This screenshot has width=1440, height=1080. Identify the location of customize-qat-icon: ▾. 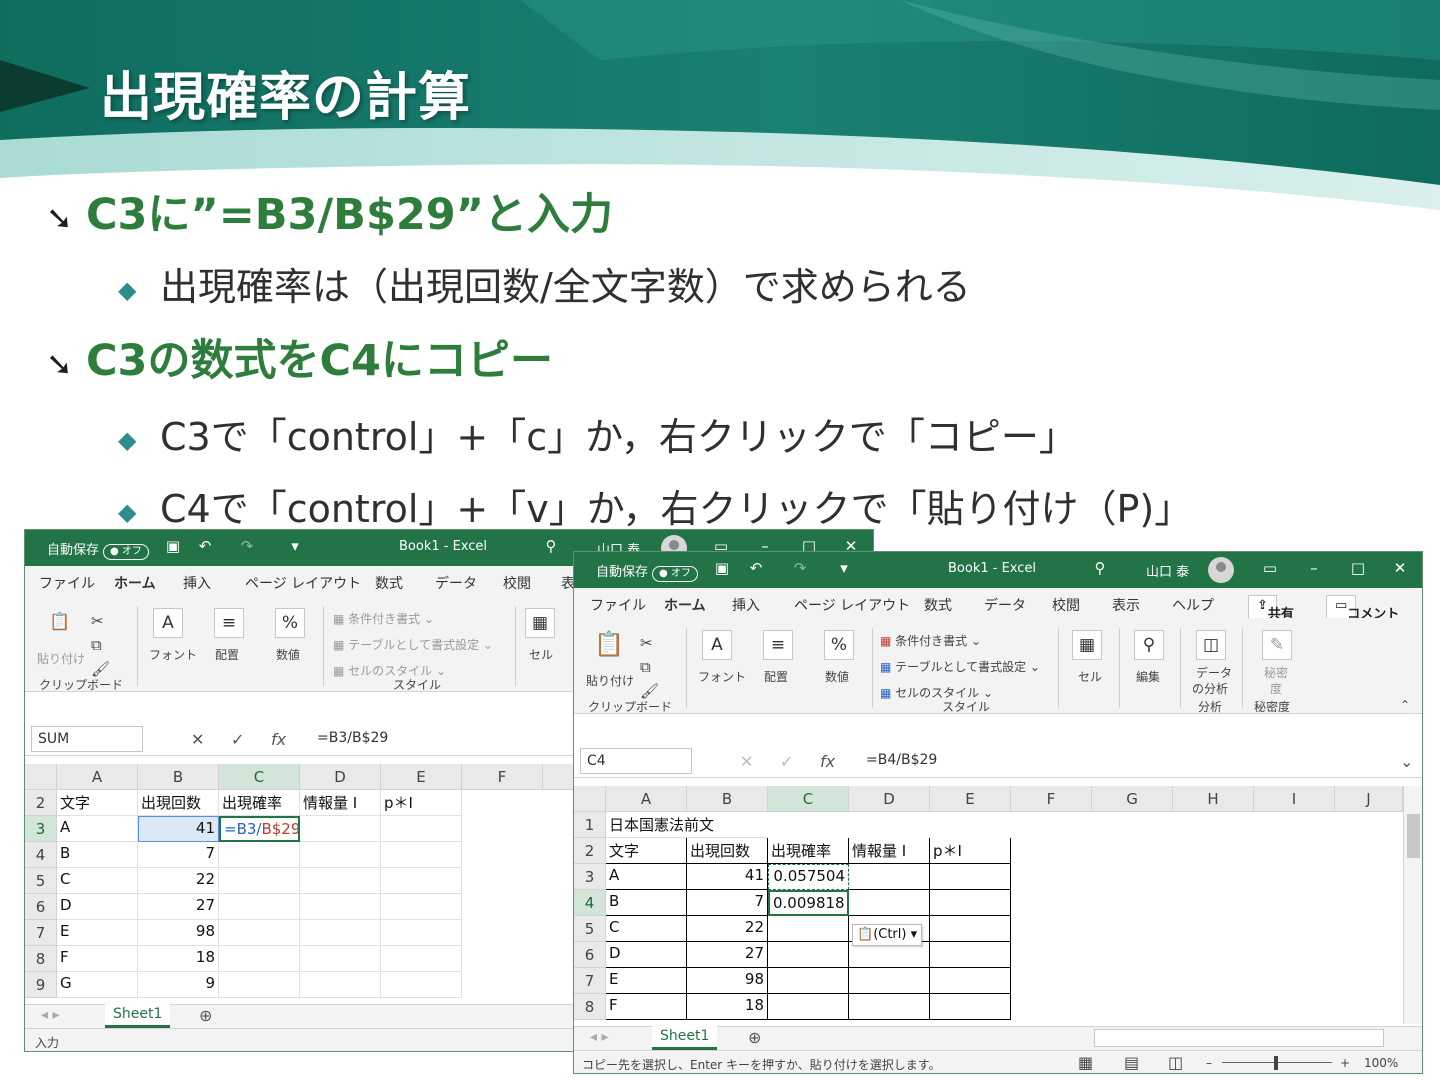
(295, 546).